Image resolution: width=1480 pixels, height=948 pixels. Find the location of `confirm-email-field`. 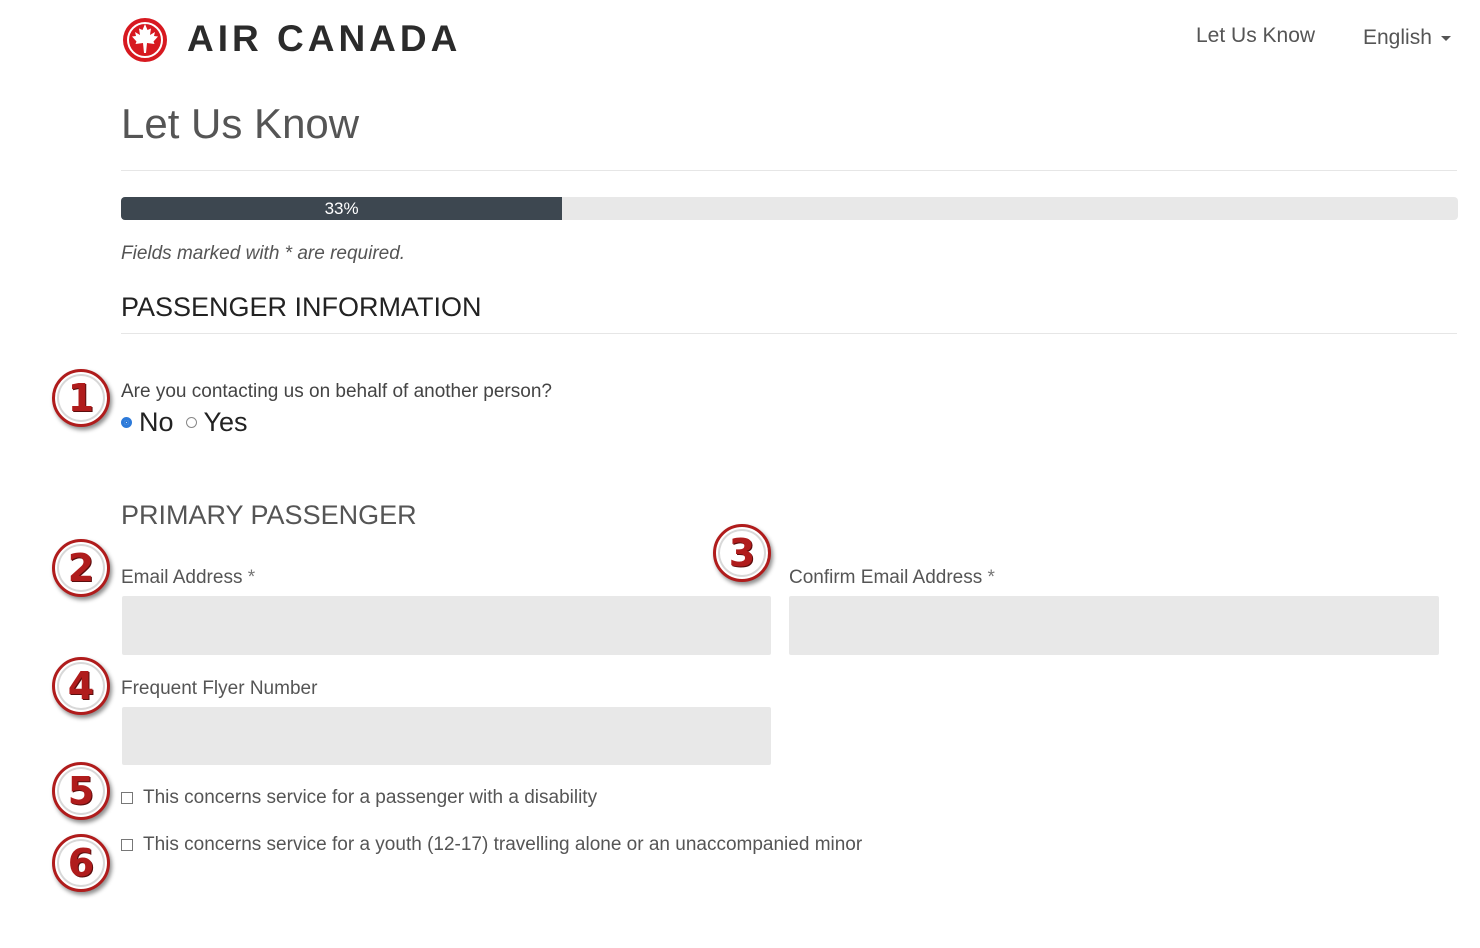

confirm-email-field is located at coordinates (1114, 625).